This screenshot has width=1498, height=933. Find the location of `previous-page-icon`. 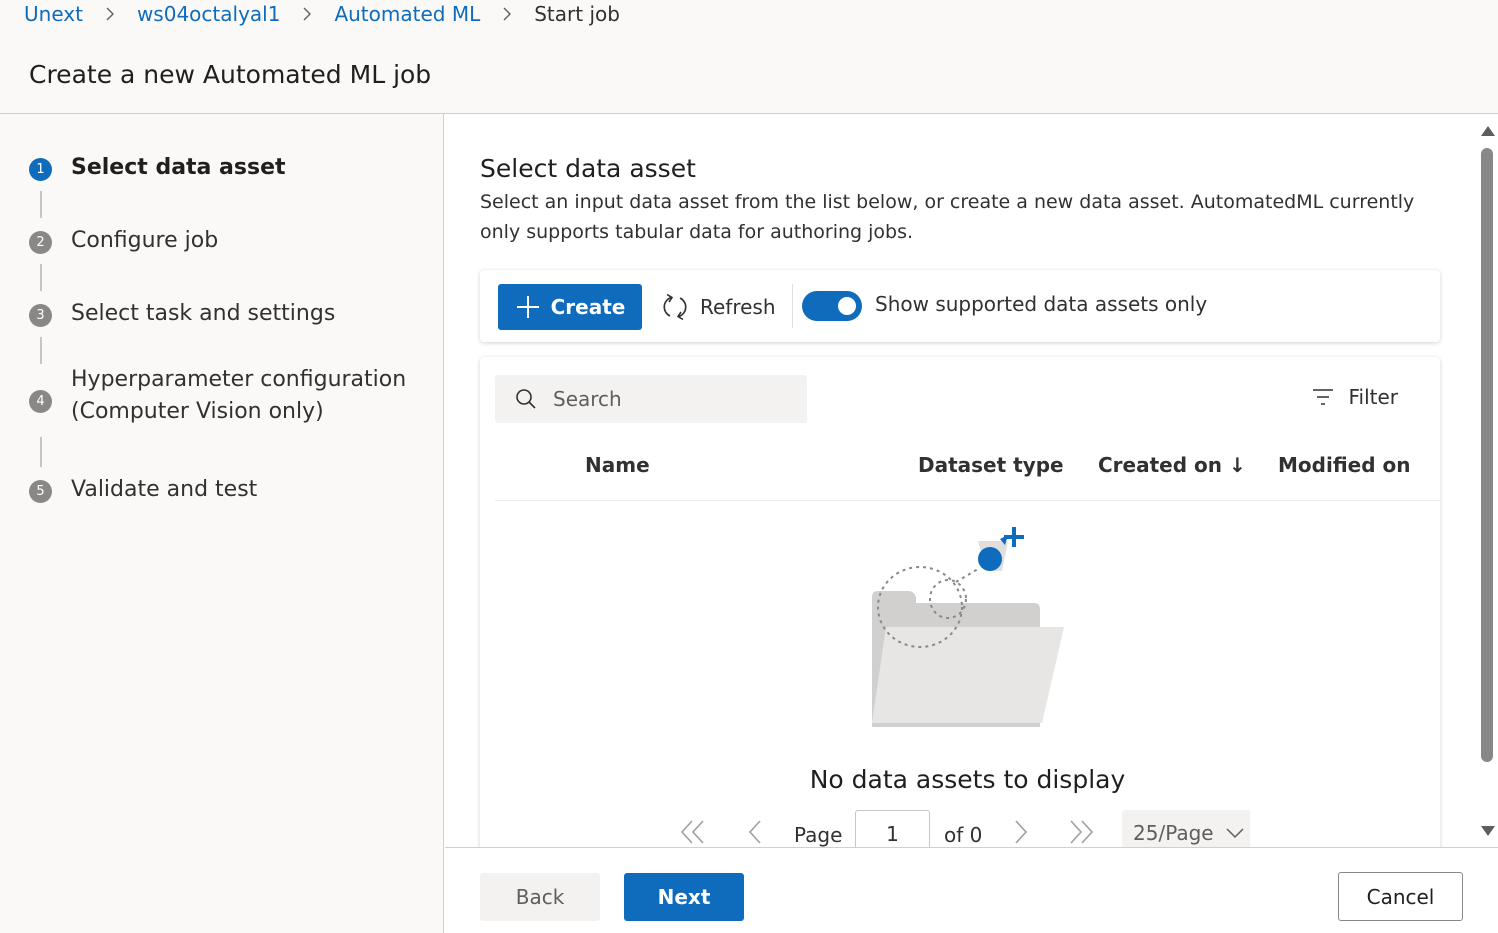

previous-page-icon is located at coordinates (756, 832).